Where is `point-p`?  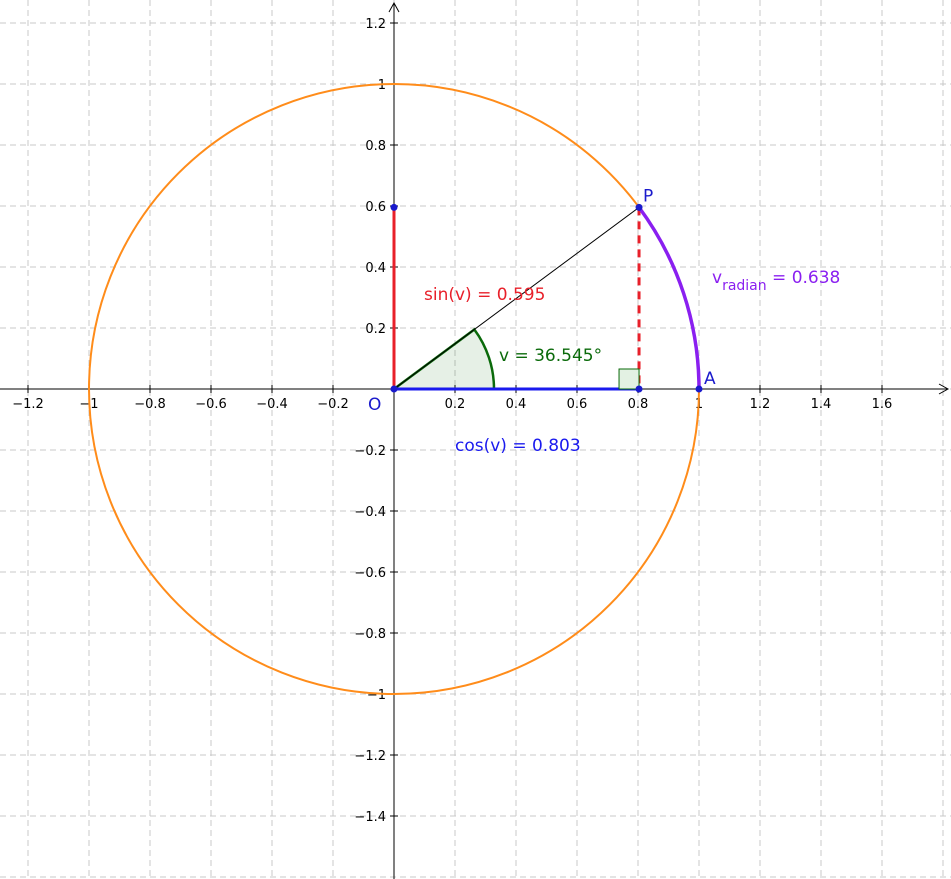
point-p is located at coordinates (639, 207).